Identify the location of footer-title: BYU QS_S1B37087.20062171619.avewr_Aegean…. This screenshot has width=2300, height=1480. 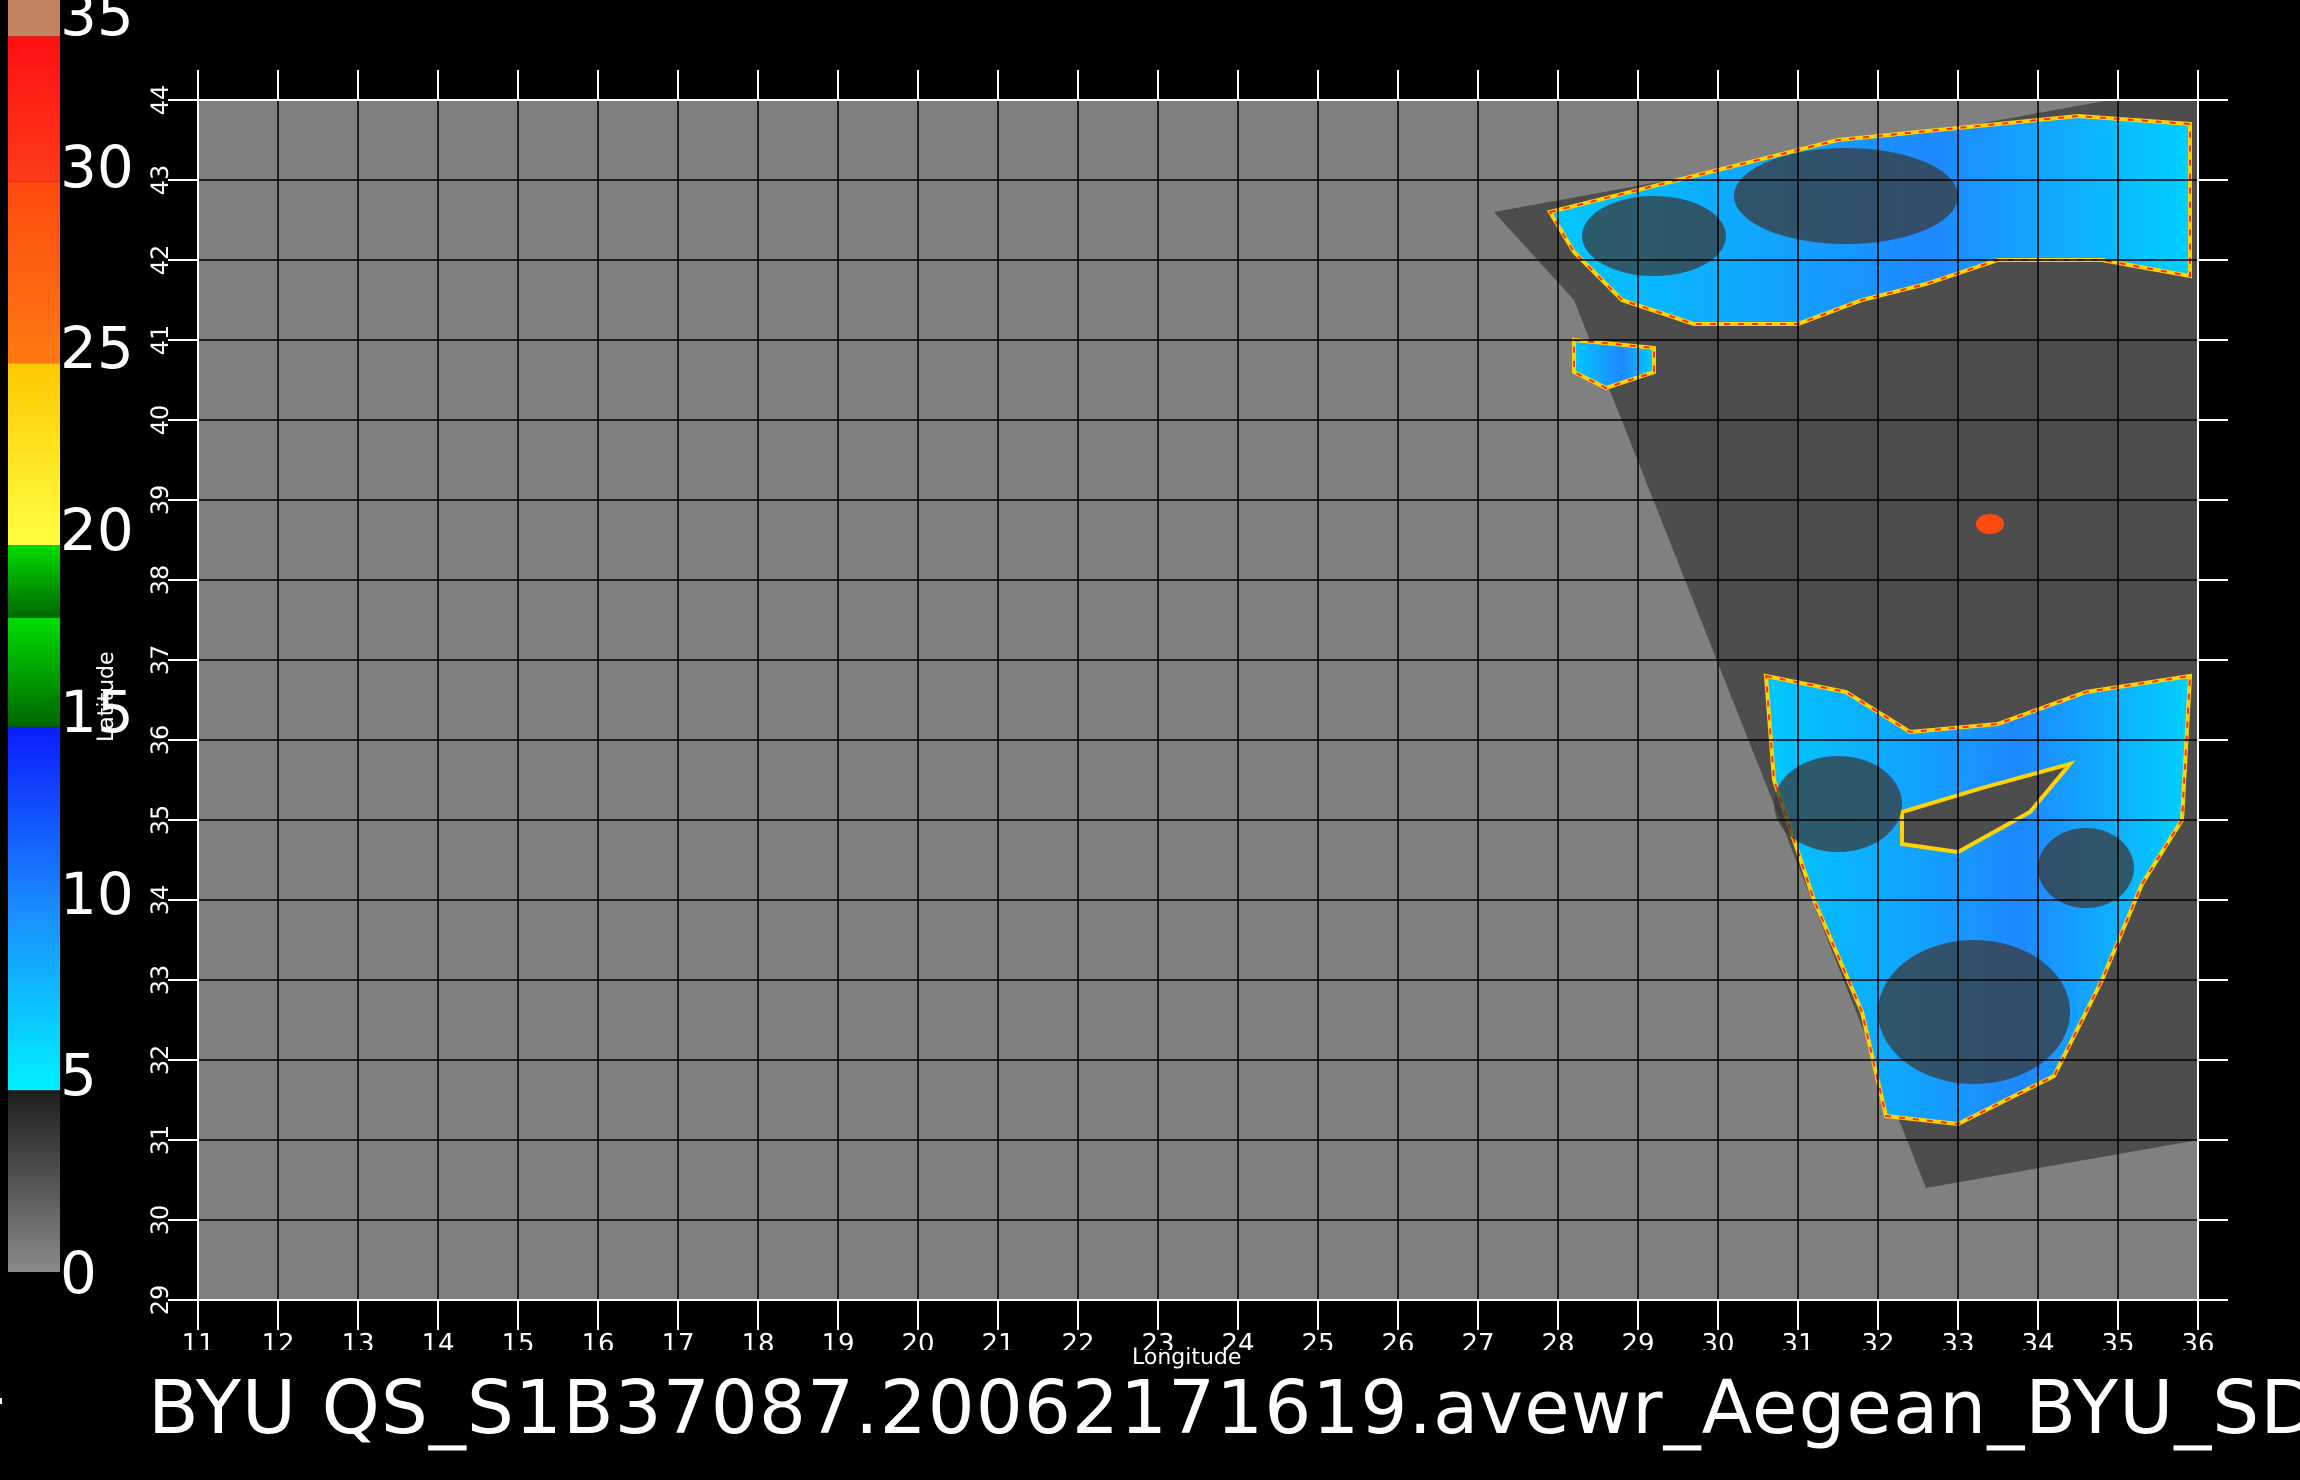
(1224, 1408).